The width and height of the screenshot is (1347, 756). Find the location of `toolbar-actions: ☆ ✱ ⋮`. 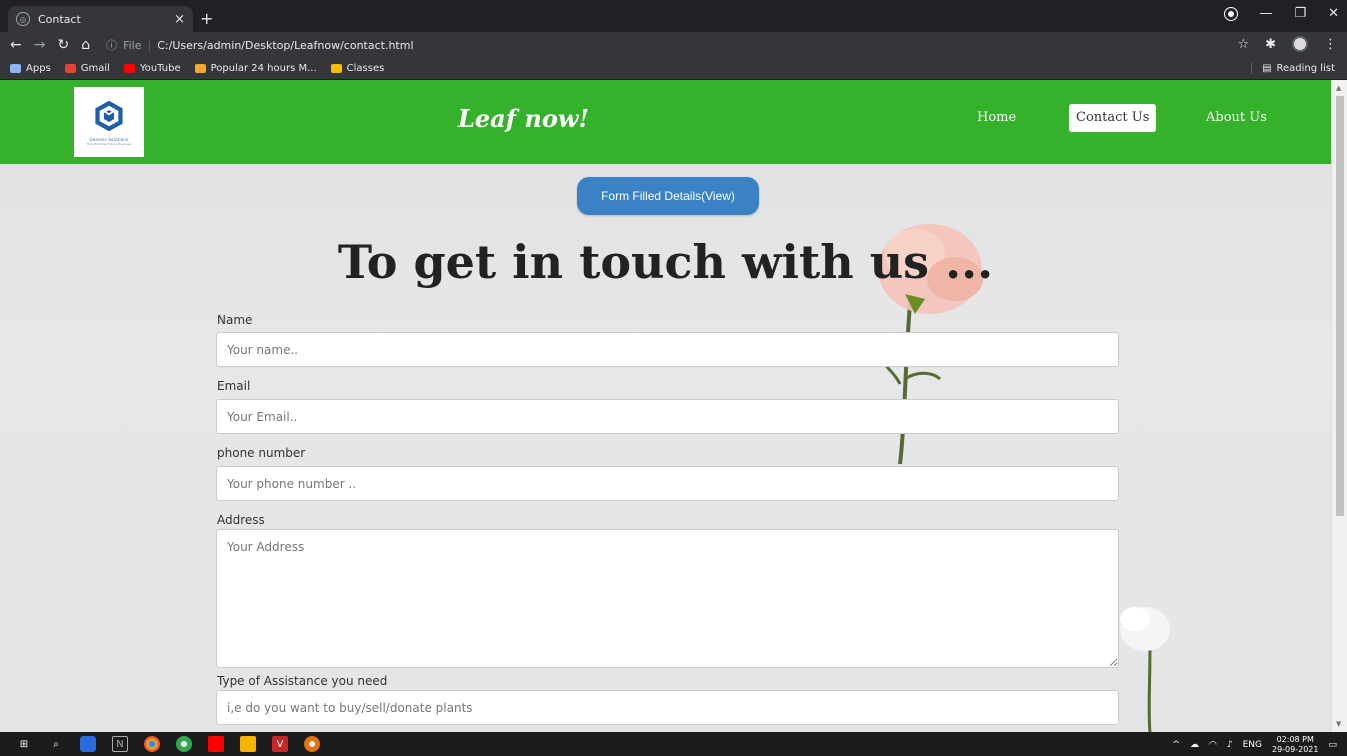

toolbar-actions: ☆ ✱ ⋮ is located at coordinates (1287, 44).